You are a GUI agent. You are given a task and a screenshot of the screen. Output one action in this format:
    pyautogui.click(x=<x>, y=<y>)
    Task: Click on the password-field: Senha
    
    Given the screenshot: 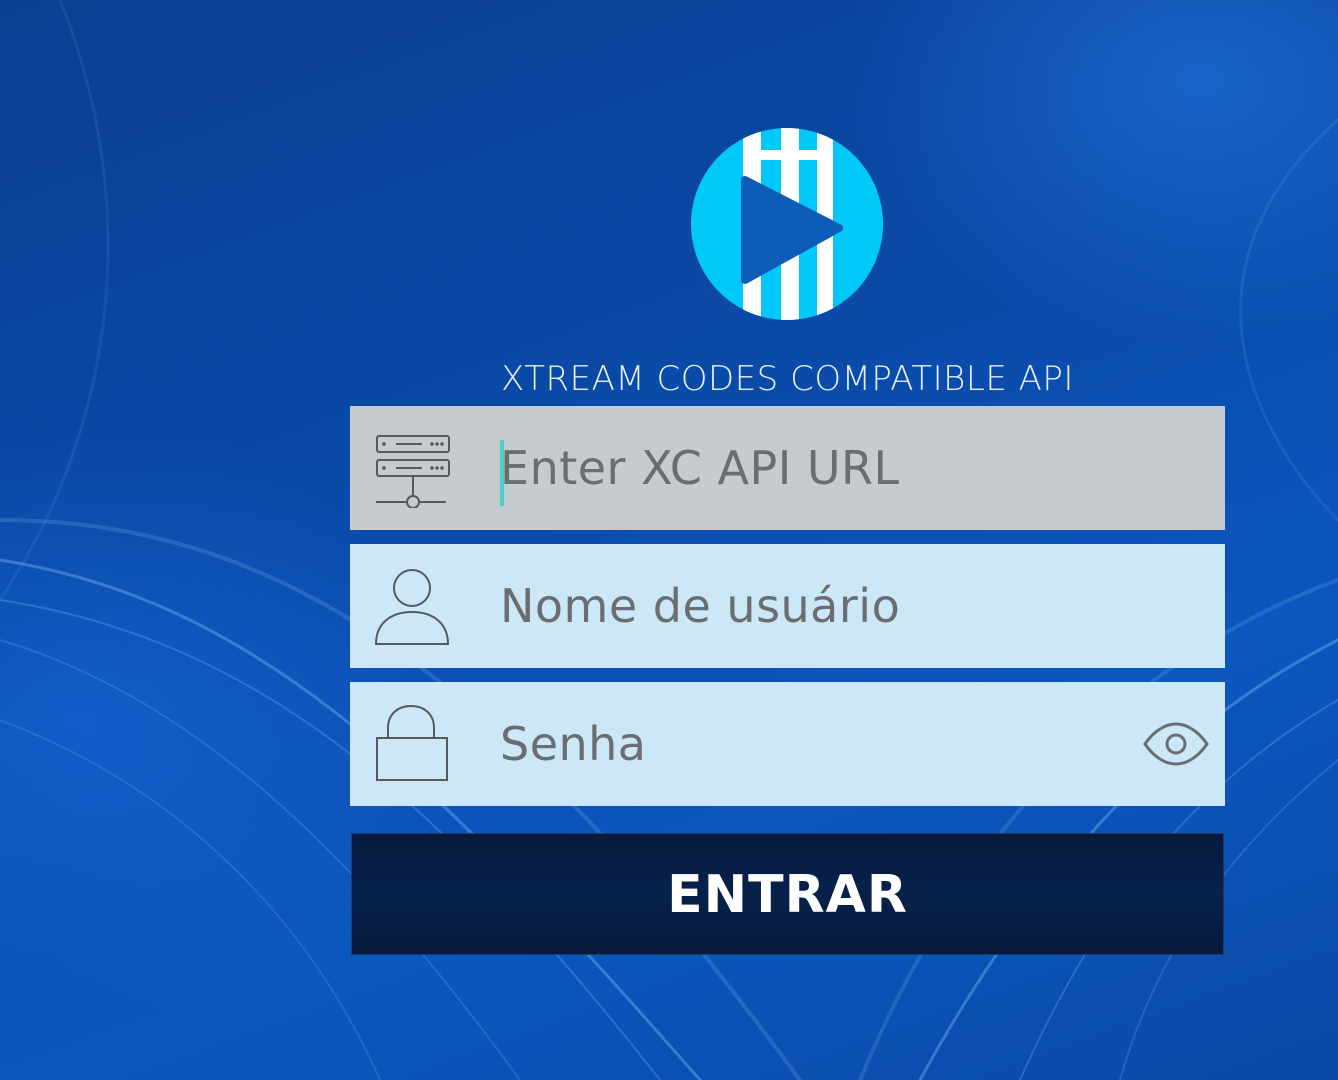 What is the action you would take?
    pyautogui.click(x=787, y=744)
    